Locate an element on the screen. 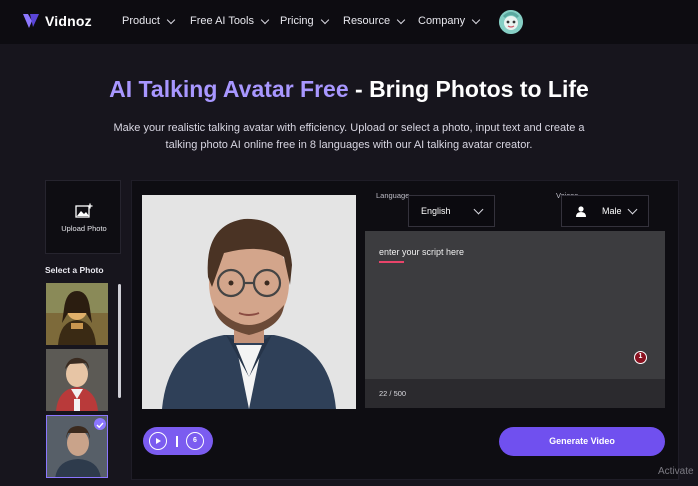 This screenshot has height=486, width=698. upload-photo-label: Upload Photo is located at coordinates (84, 228).